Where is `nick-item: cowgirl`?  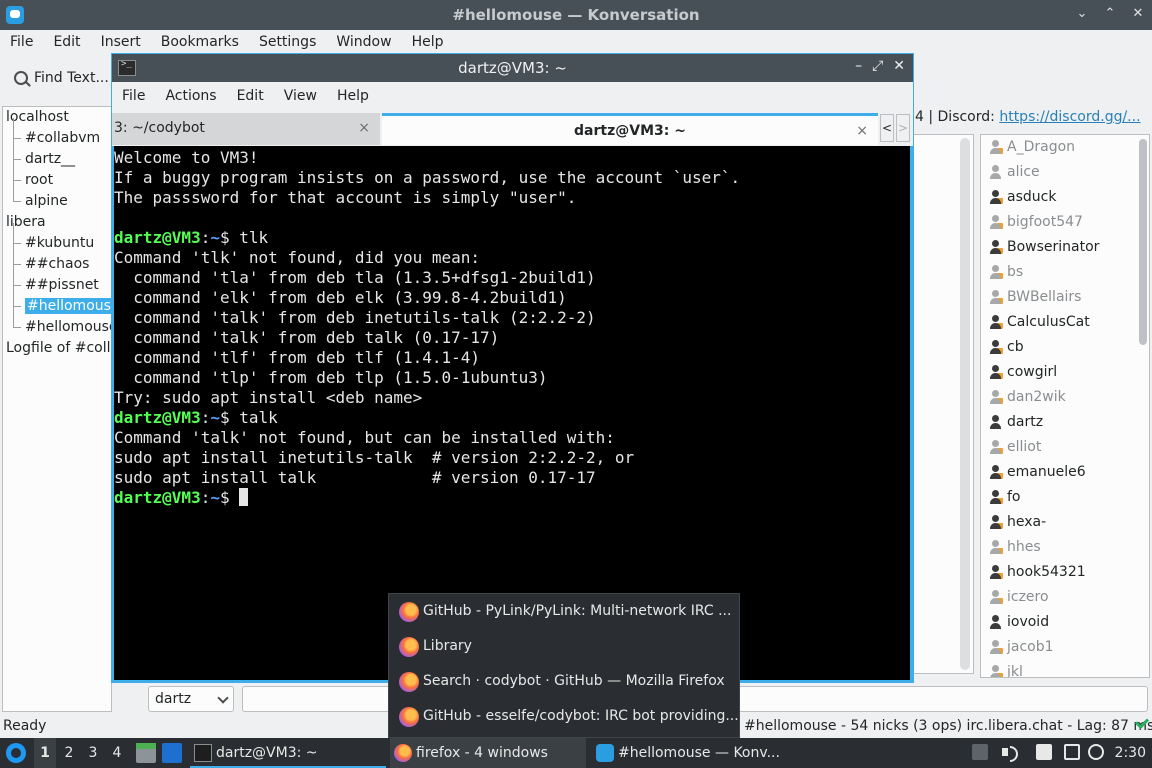
nick-item: cowgirl is located at coordinates (1065, 372).